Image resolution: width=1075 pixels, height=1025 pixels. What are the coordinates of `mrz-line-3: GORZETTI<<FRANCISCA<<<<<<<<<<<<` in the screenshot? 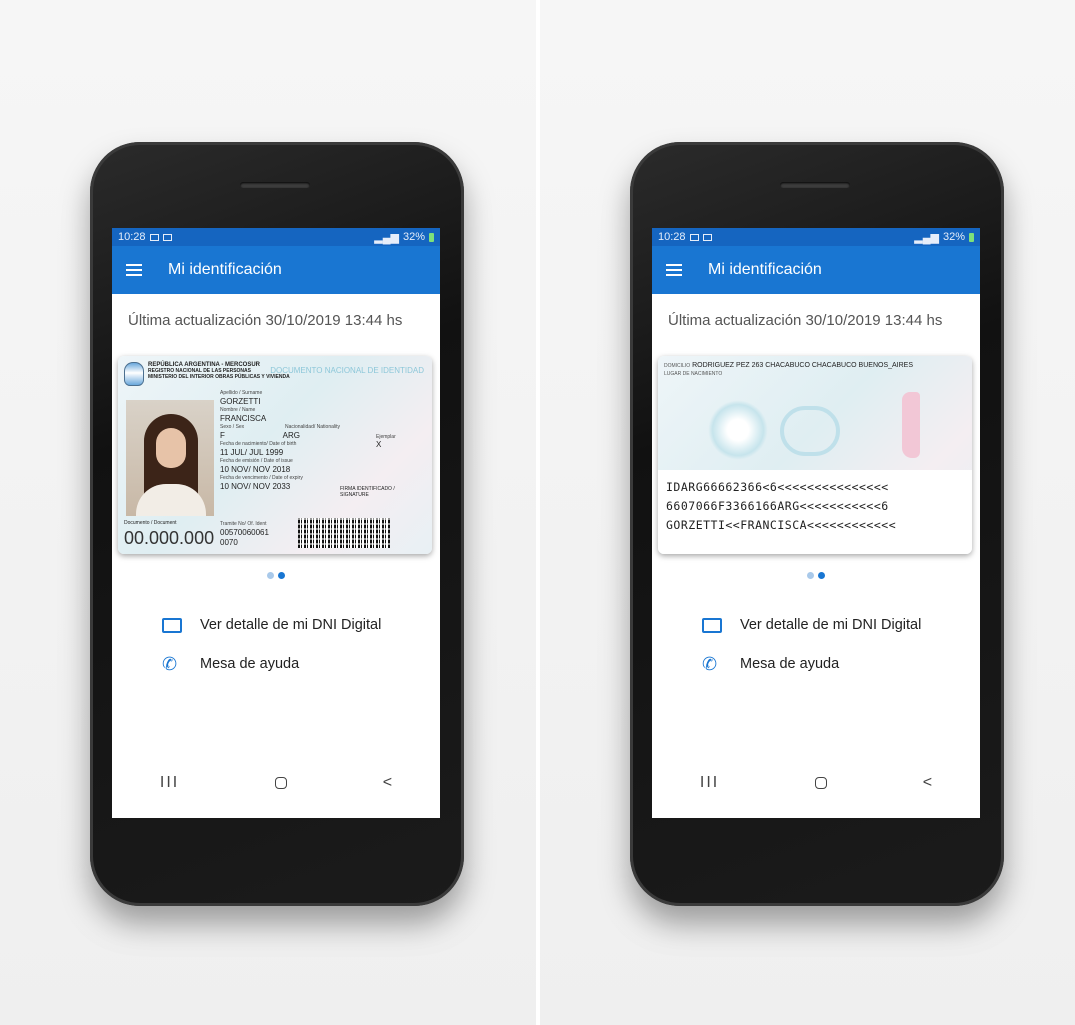 It's located at (781, 525).